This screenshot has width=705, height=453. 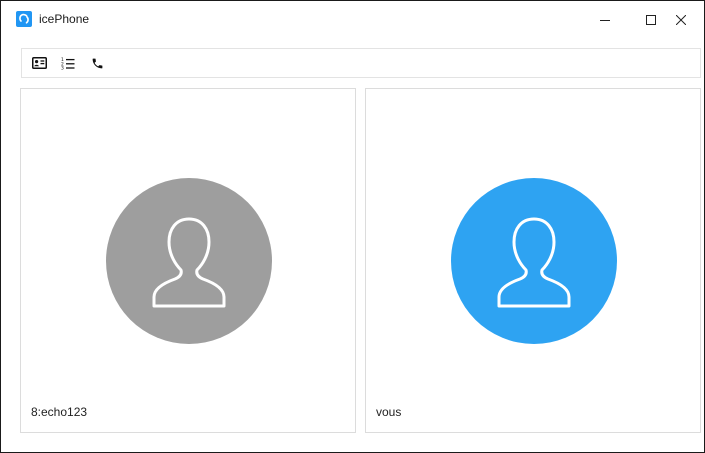 I want to click on numbered-list-icon: 1 2 3, so click(x=68, y=63).